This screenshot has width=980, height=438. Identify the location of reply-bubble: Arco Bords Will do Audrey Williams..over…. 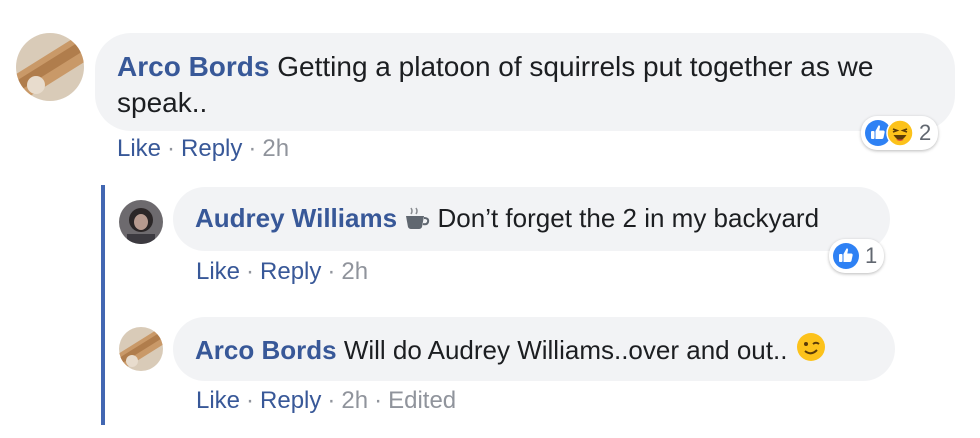
(534, 349).